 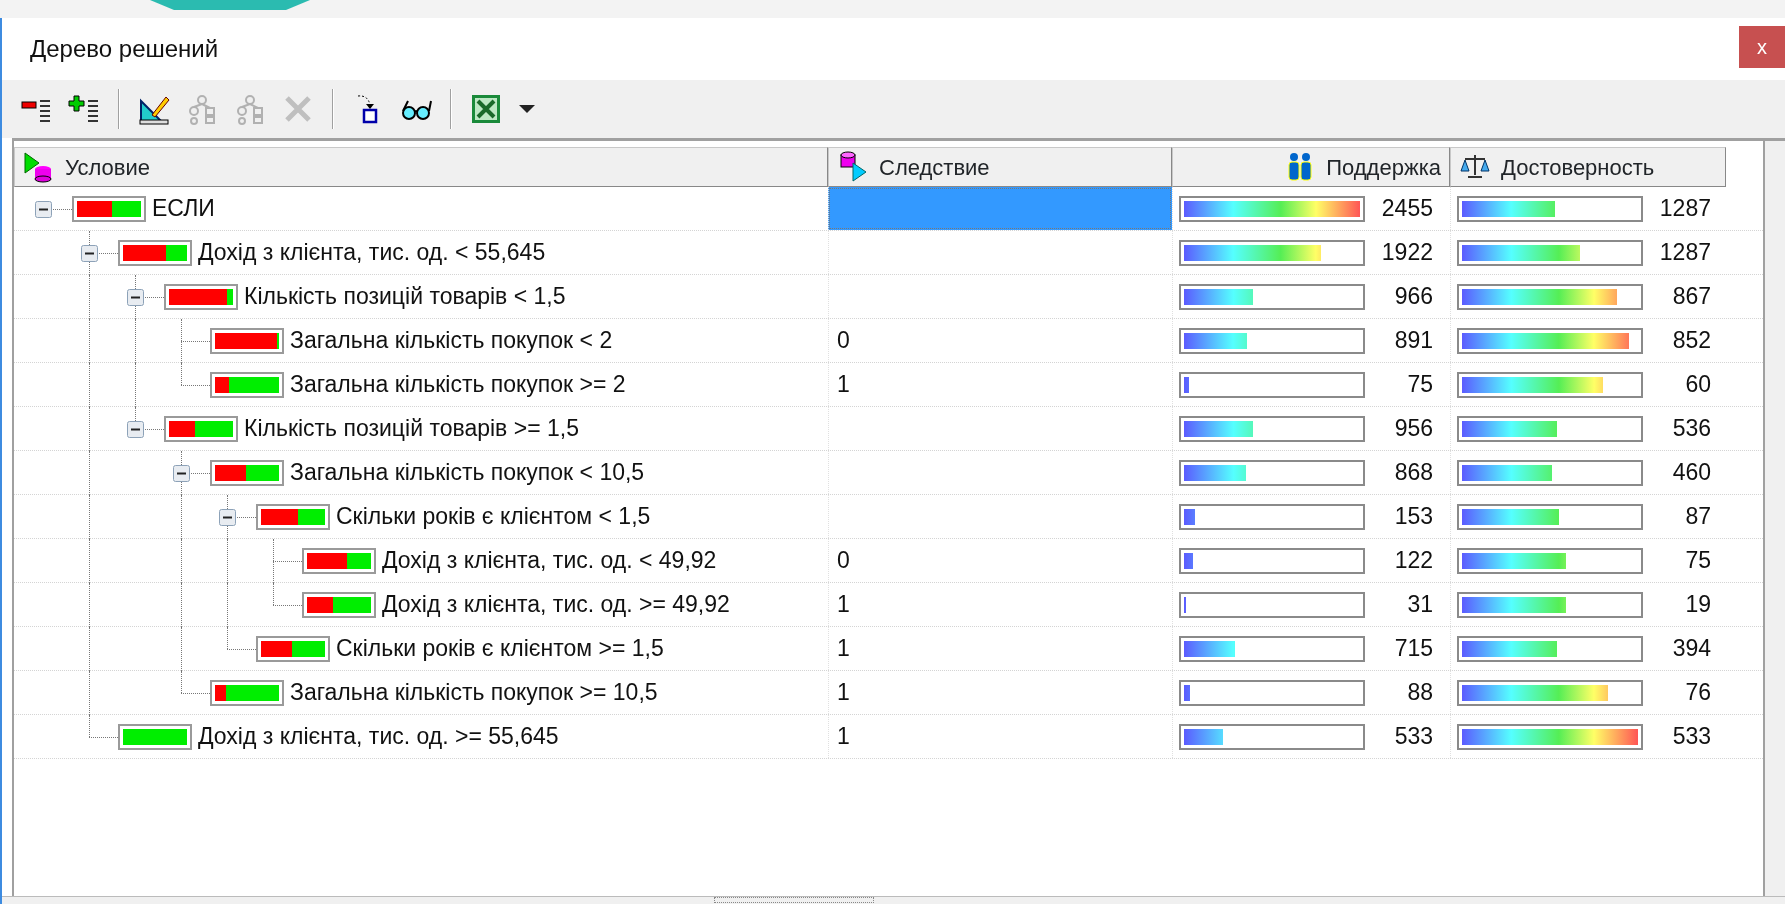 I want to click on confidence-value: 536, so click(x=1691, y=429).